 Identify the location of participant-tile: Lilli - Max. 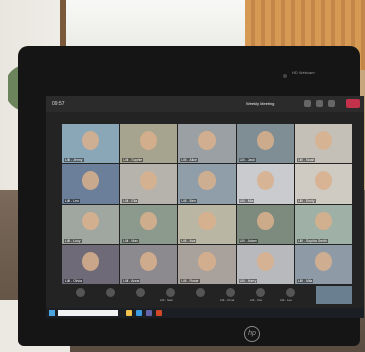
(149, 224).